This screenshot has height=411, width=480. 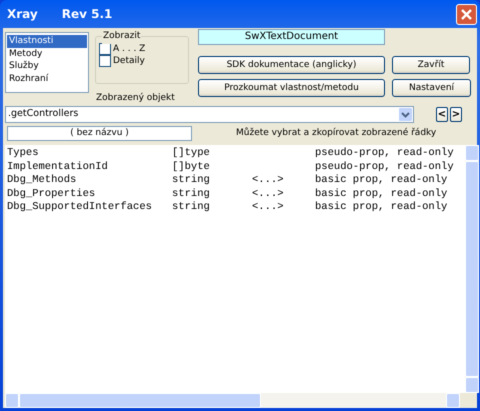 I want to click on close-icon, so click(x=466, y=14).